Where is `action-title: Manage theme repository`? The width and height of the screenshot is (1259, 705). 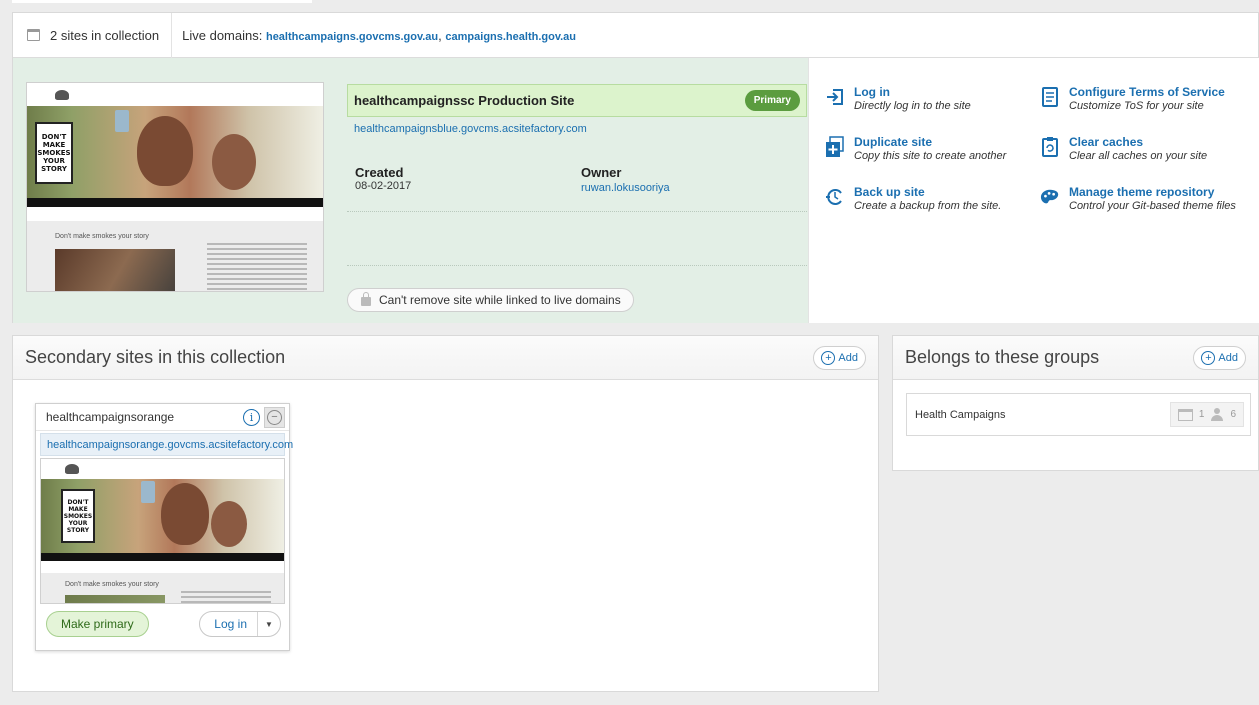 action-title: Manage theme repository is located at coordinates (1142, 192).